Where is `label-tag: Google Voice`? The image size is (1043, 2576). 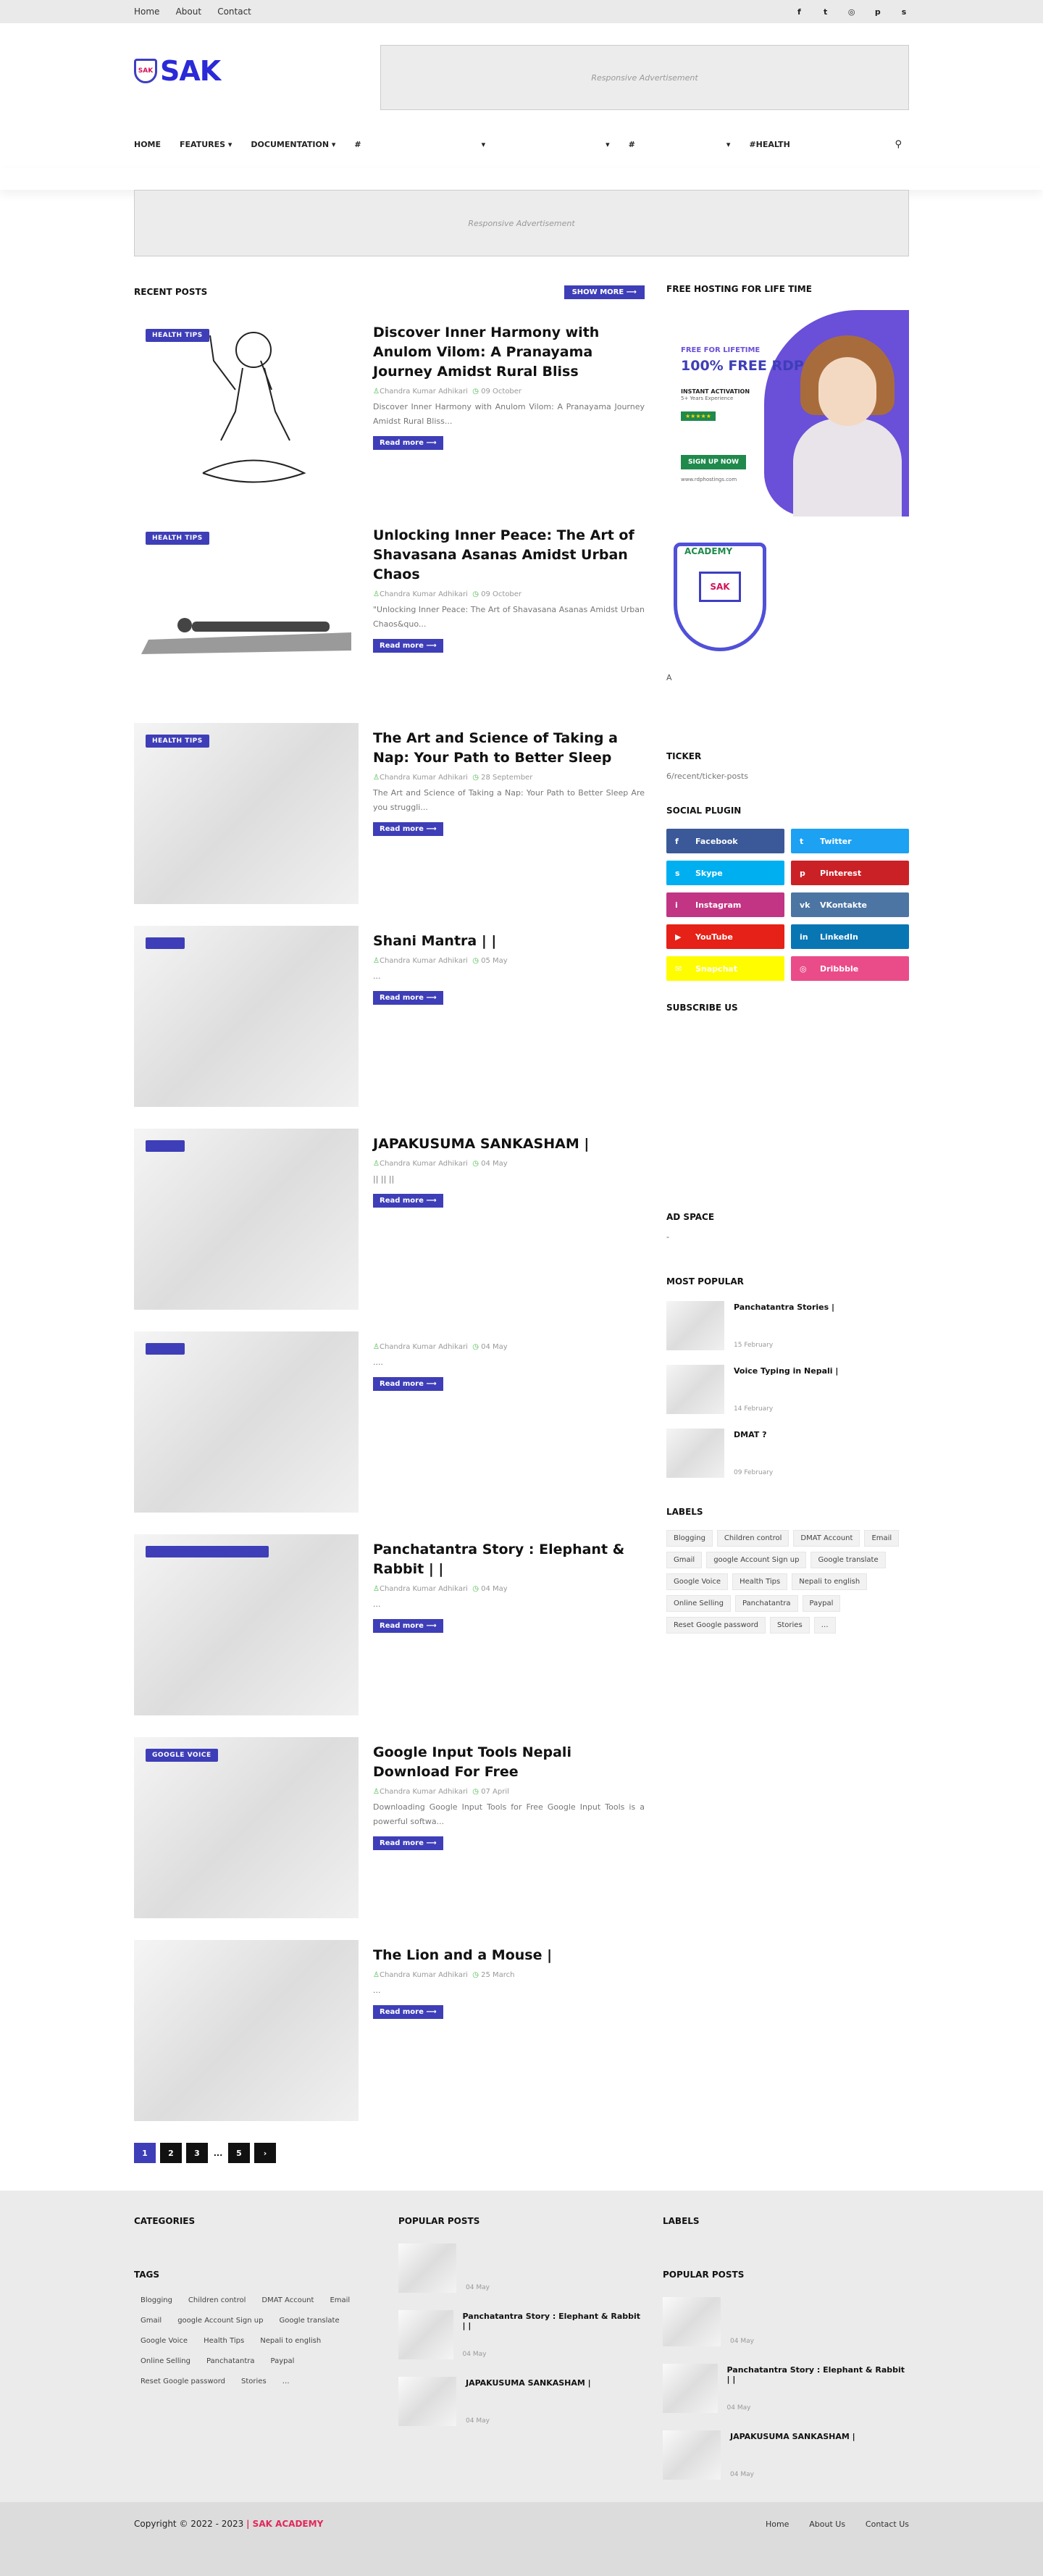 label-tag: Google Voice is located at coordinates (697, 1581).